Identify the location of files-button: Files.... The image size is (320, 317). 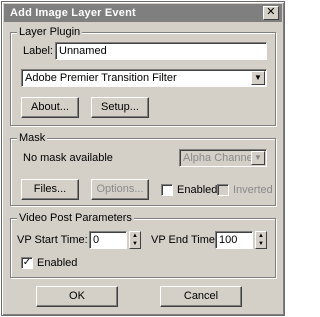
(50, 189).